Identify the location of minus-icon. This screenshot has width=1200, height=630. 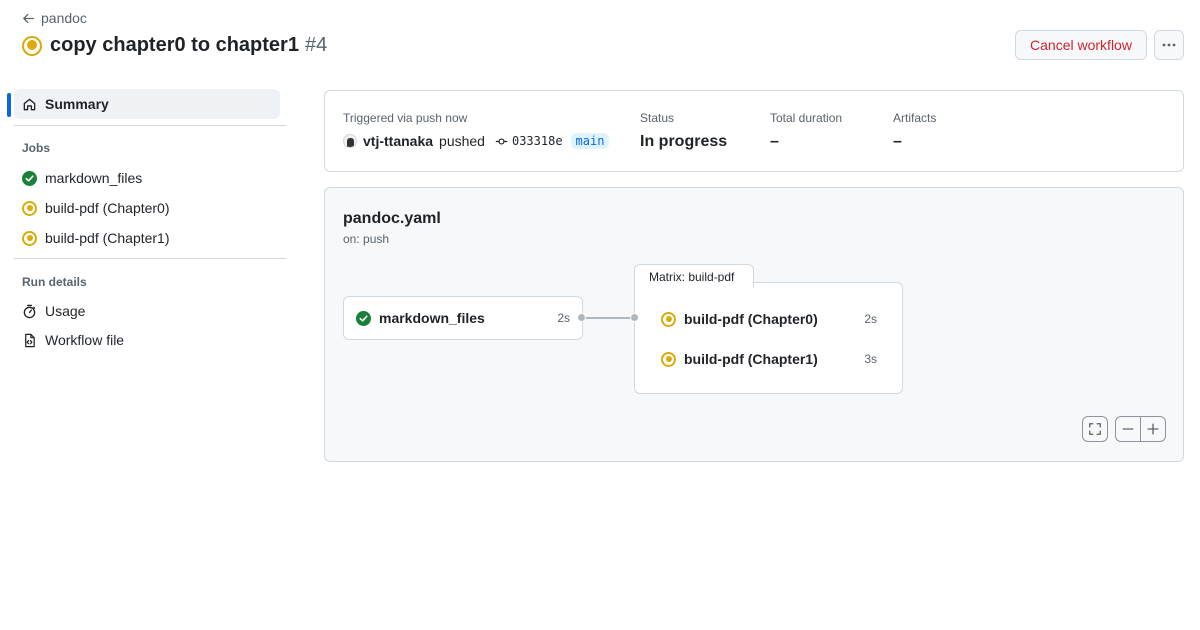
(1128, 429).